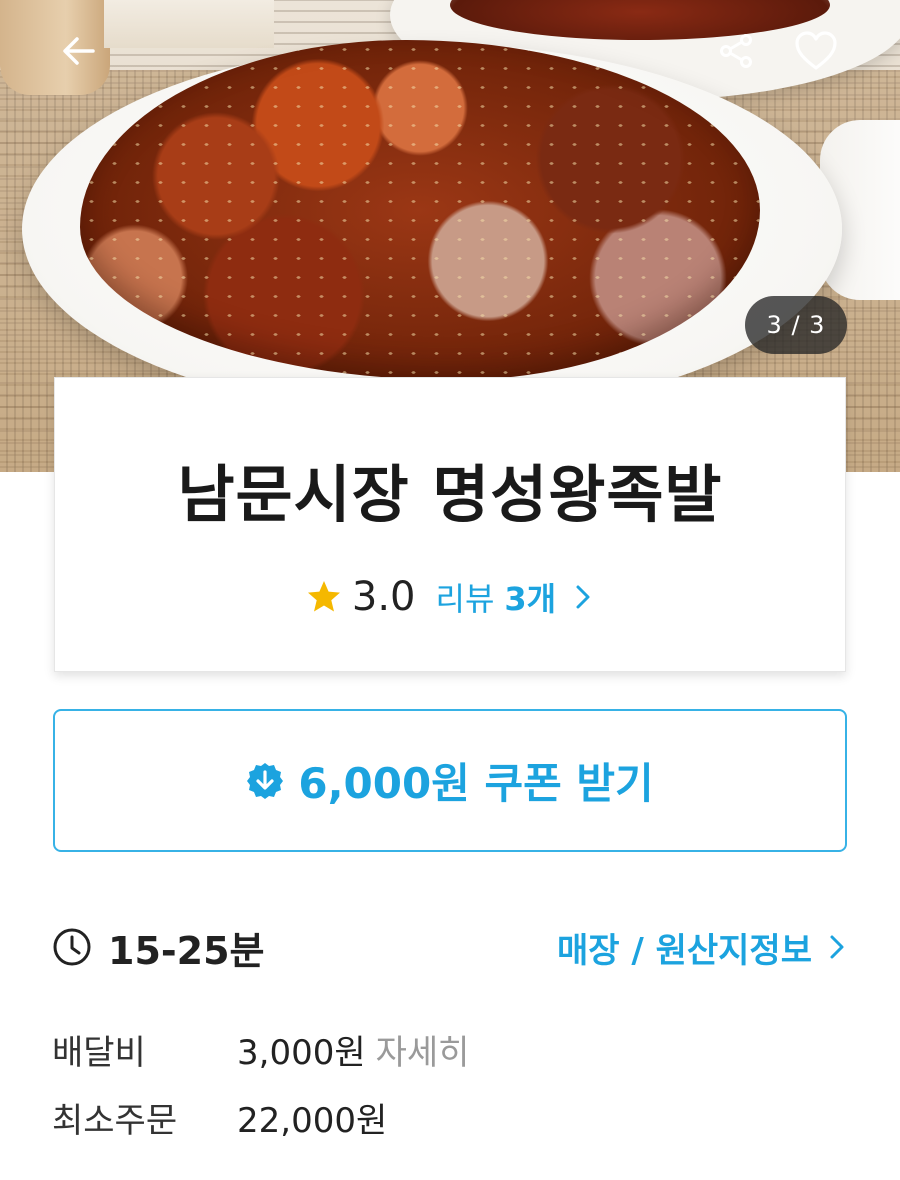 Image resolution: width=900 pixels, height=1180 pixels. Describe the element at coordinates (465, 599) in the screenshot. I see `review-label: 리뷰` at that location.